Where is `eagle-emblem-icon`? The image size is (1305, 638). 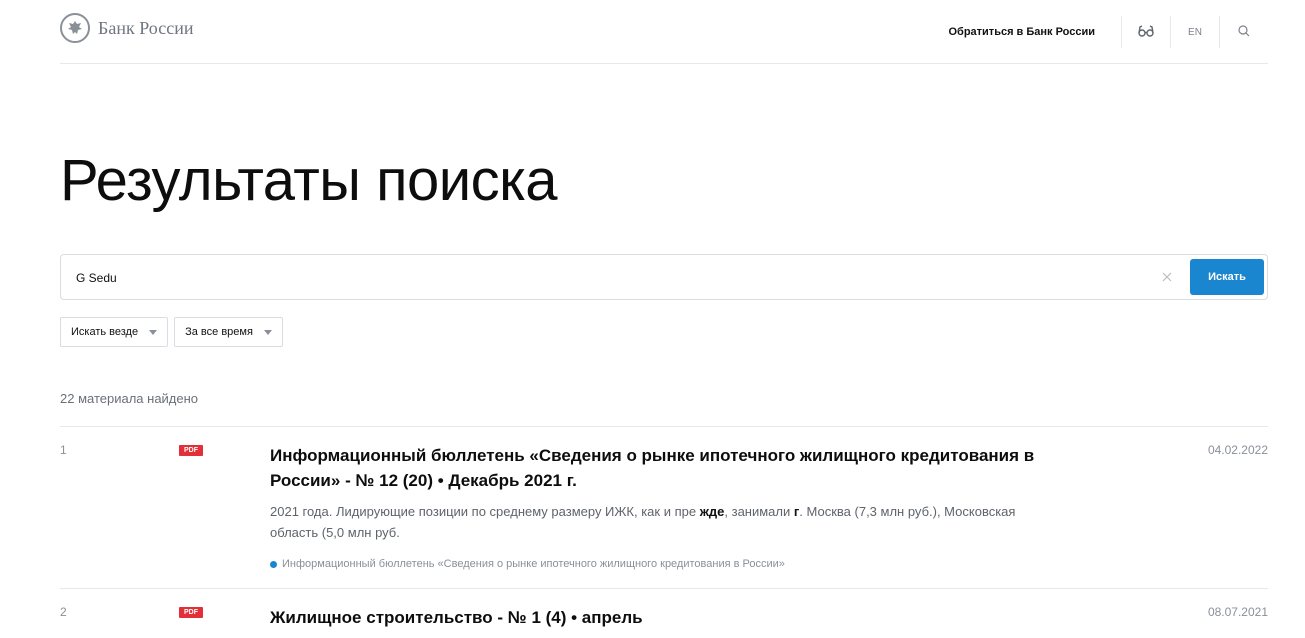
eagle-emblem-icon is located at coordinates (75, 28).